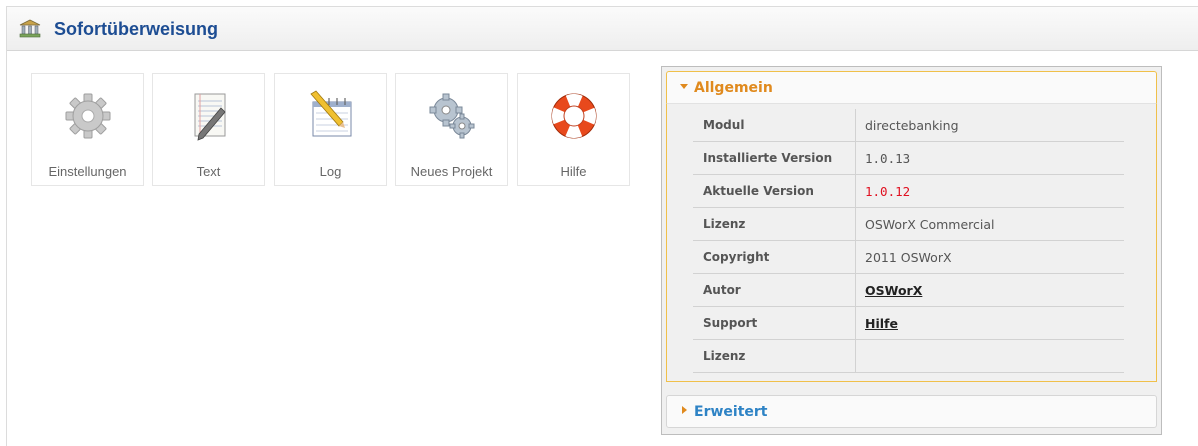 The image size is (1198, 446). Describe the element at coordinates (989, 356) in the screenshot. I see `row-value` at that location.